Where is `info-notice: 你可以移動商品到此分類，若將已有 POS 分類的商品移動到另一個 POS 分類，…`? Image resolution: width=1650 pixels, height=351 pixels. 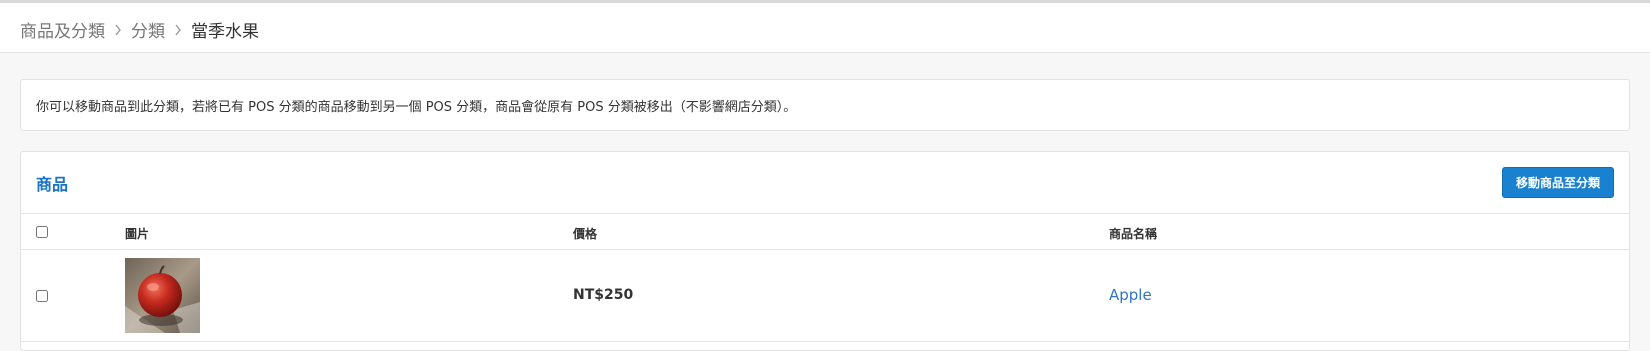 info-notice: 你可以移動商品到此分類，若將已有 POS 分類的商品移動到另一個 POS 分類，… is located at coordinates (825, 105).